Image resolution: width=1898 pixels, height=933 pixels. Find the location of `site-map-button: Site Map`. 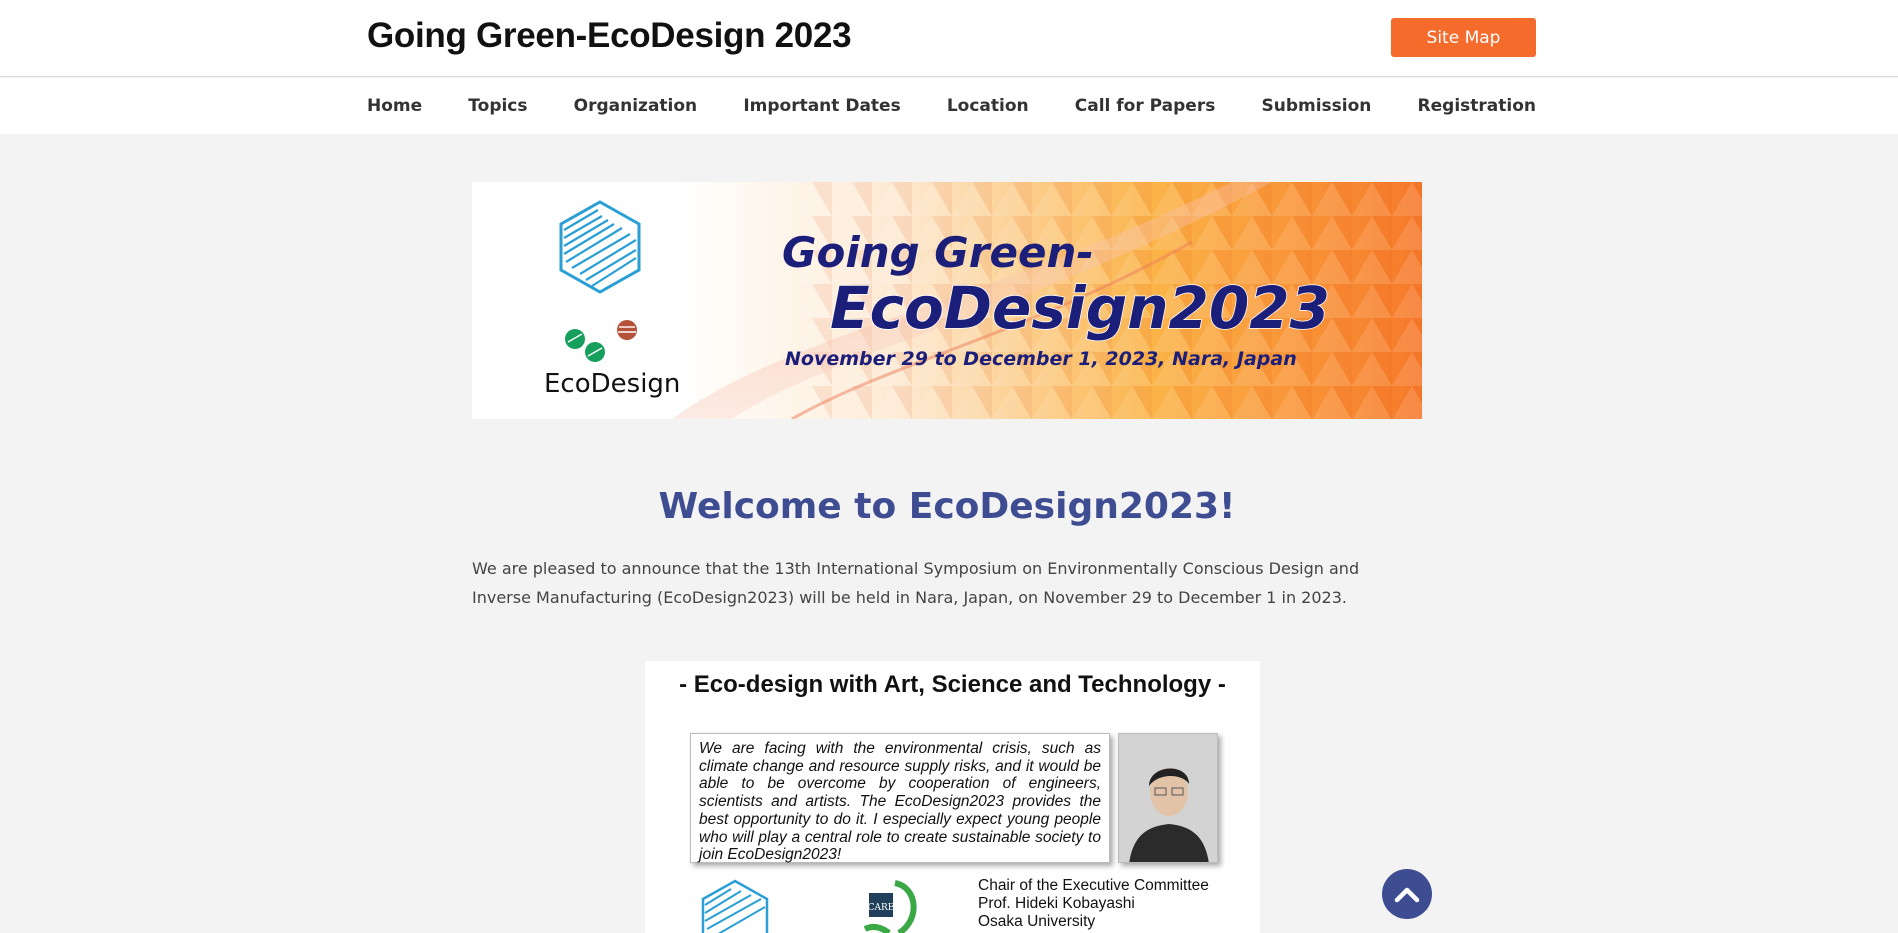

site-map-button: Site Map is located at coordinates (1463, 37).